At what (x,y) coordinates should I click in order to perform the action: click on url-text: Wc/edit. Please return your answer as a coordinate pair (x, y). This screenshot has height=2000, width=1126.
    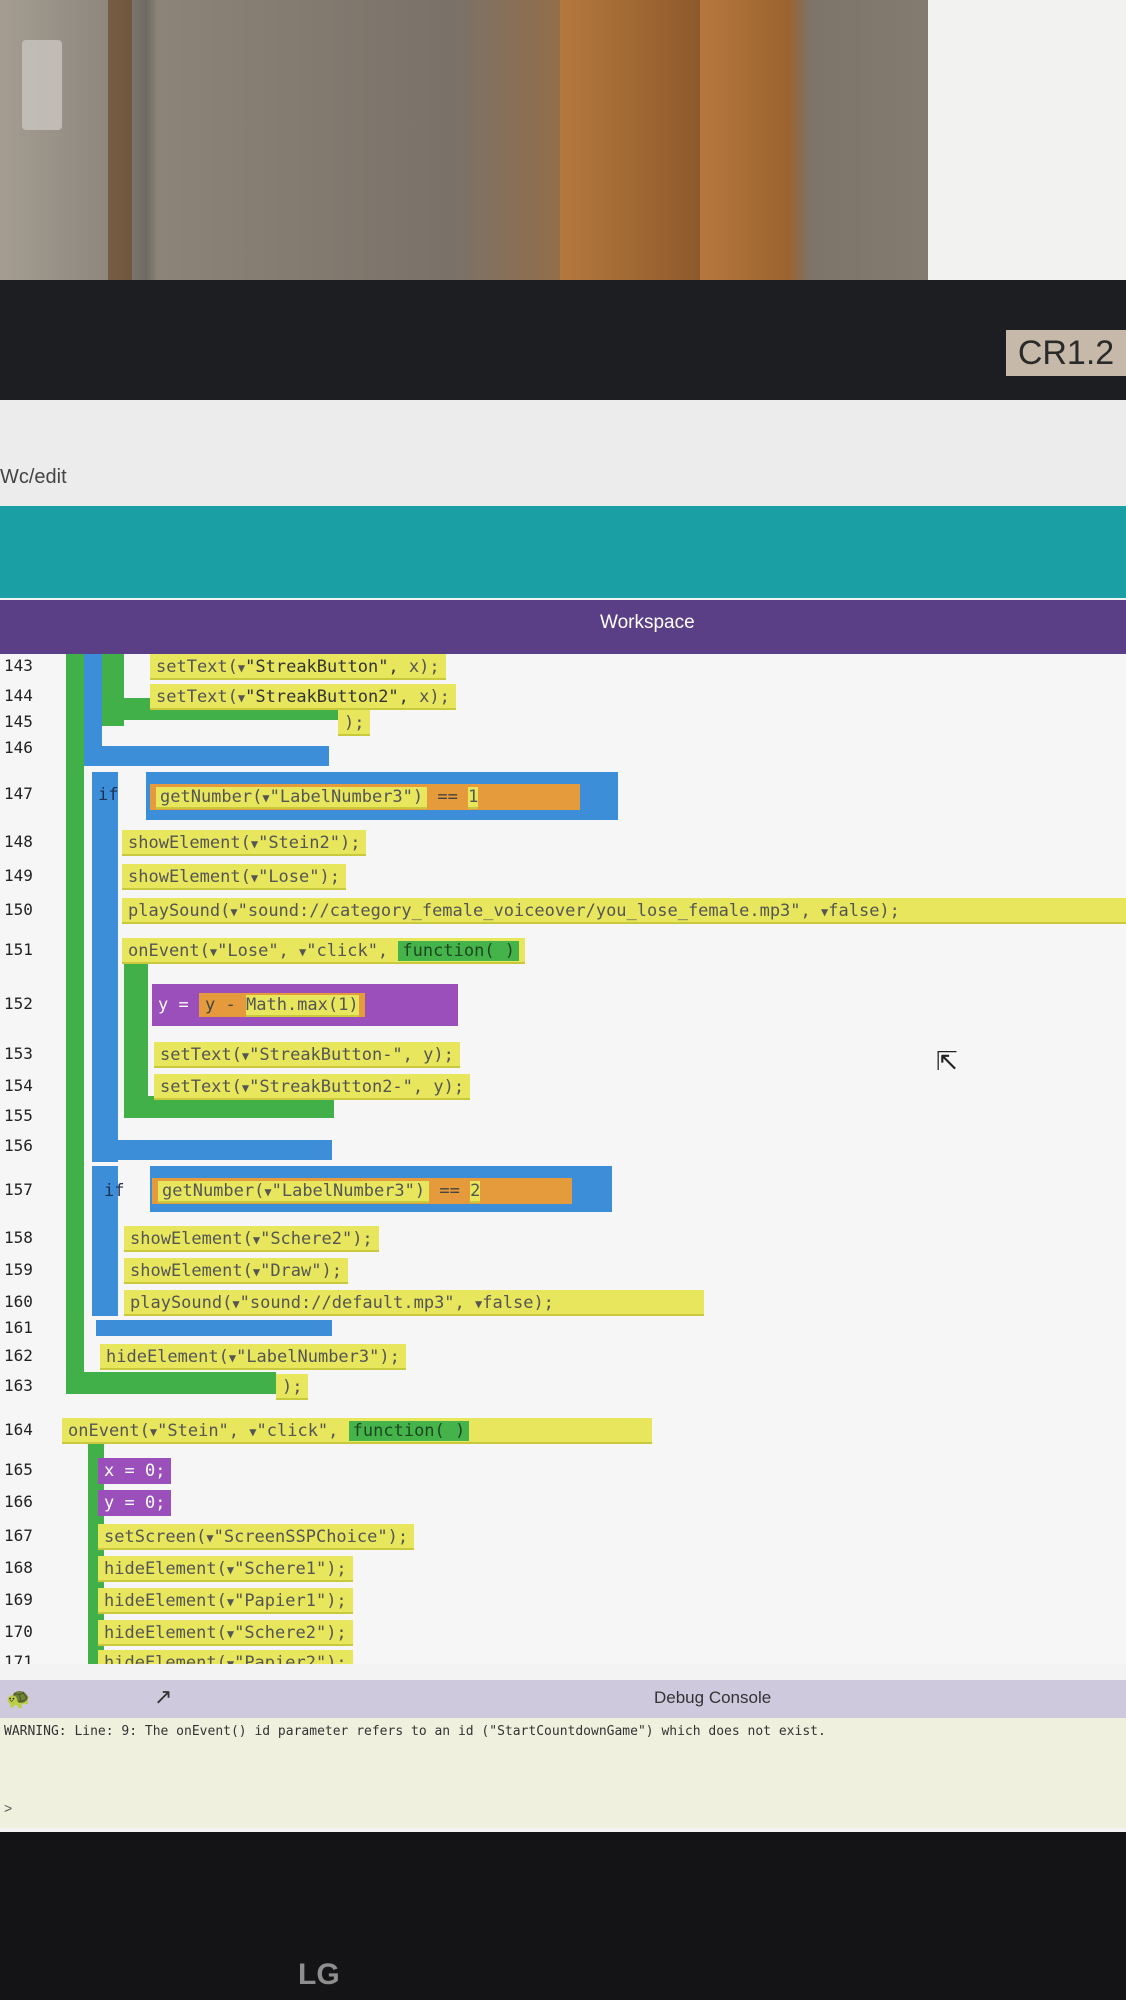
    Looking at the image, I should click on (33, 477).